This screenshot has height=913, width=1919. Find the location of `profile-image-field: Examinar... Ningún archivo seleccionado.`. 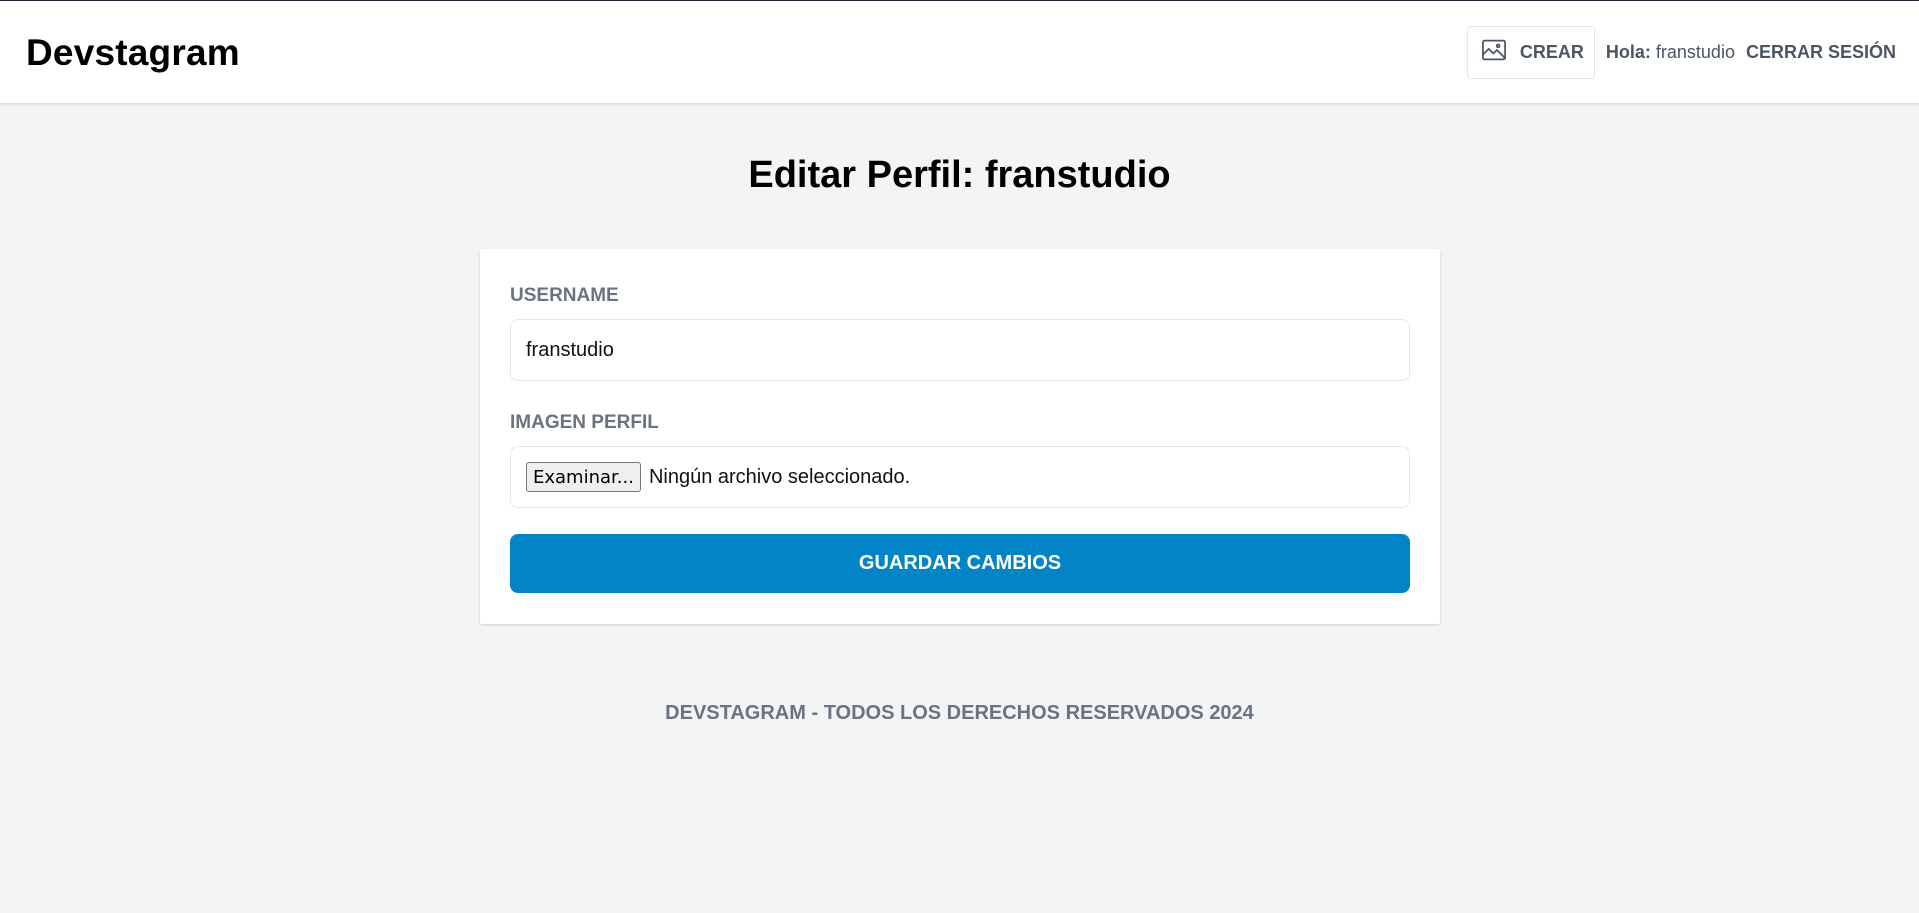

profile-image-field: Examinar... Ningún archivo seleccionado. is located at coordinates (960, 477).